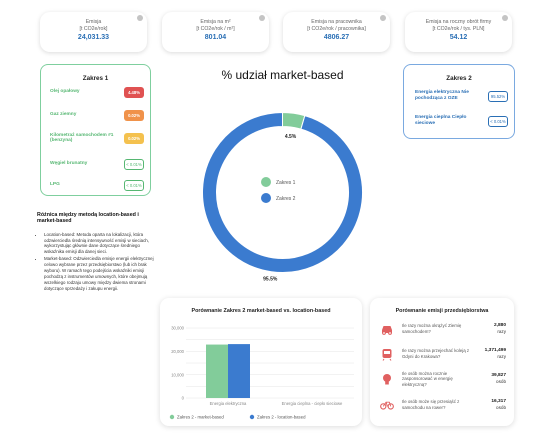  I want to click on scope1-item-name: Gaz ziemny, so click(63, 115).